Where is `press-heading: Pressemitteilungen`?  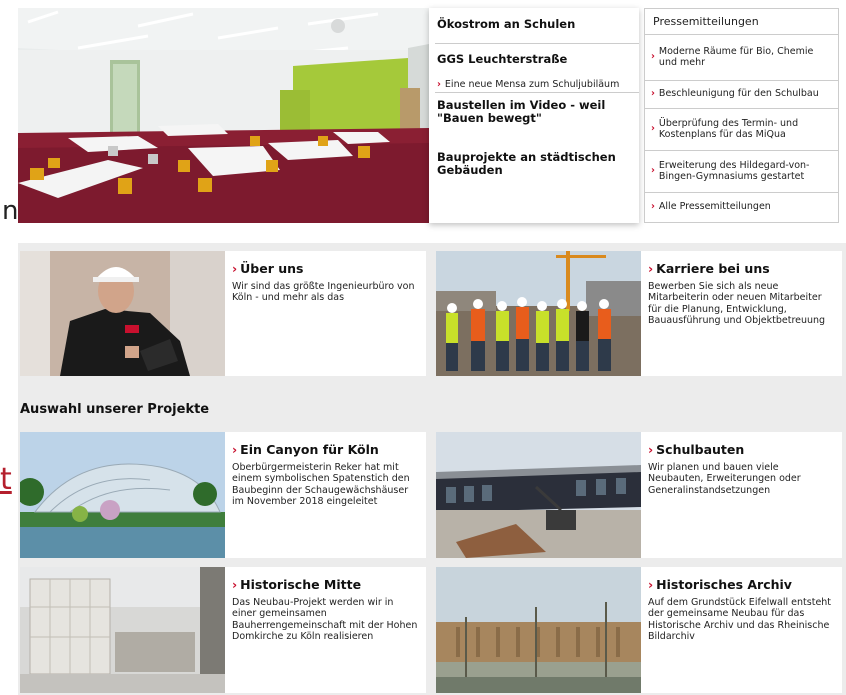
press-heading: Pressemitteilungen is located at coordinates (741, 22).